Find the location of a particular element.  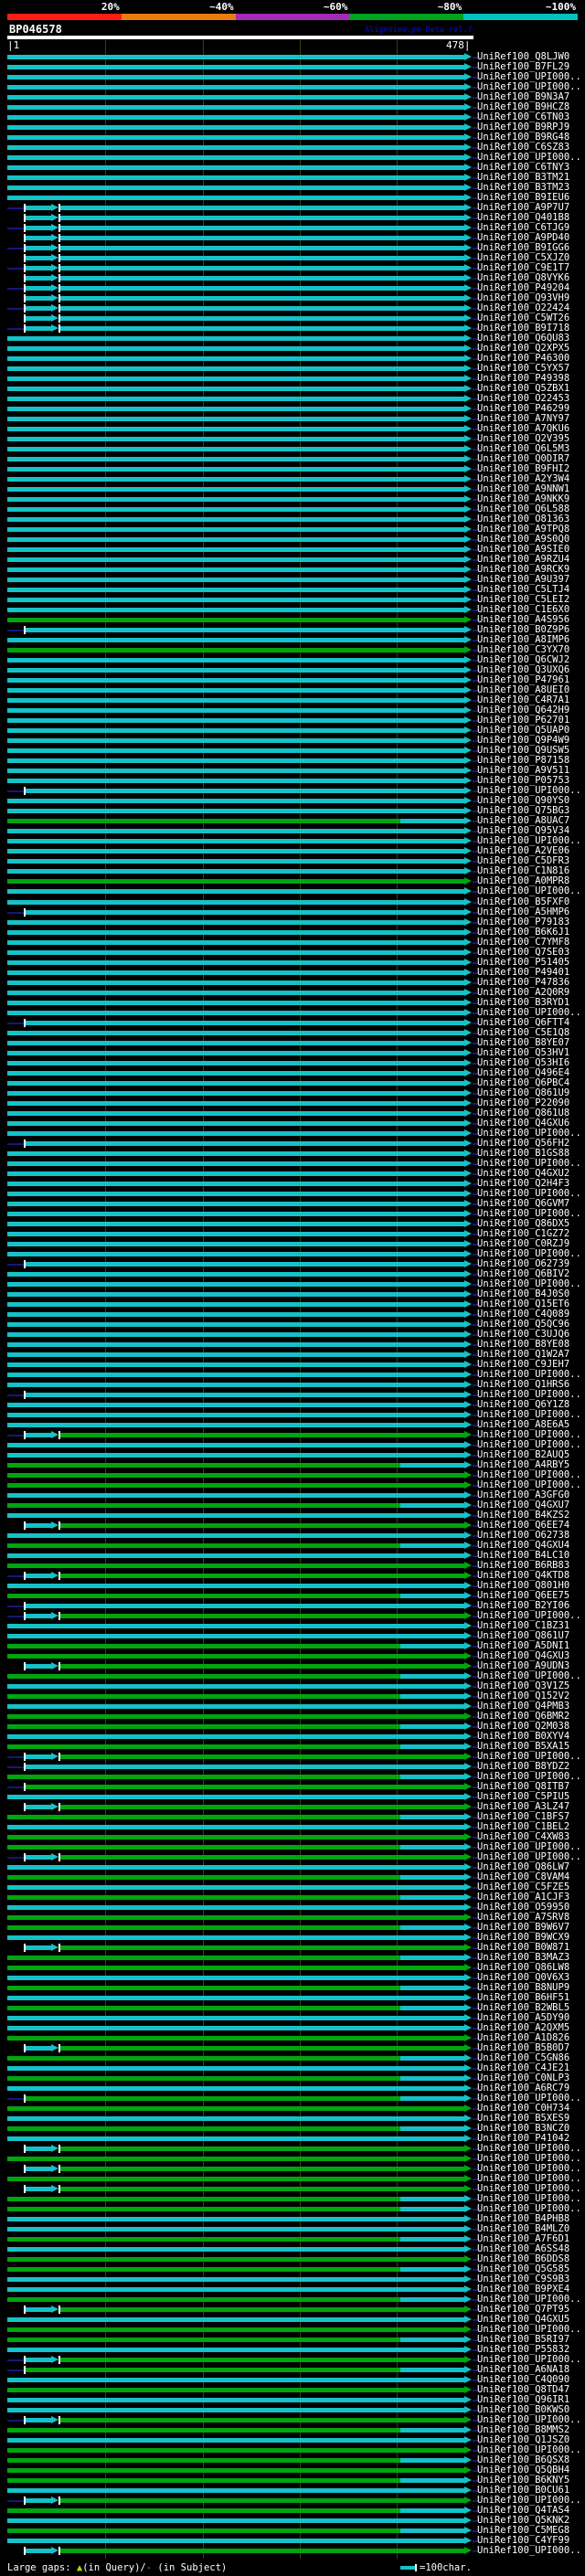

hit-label: UniRef100_Q496E4 is located at coordinates (523, 1072).